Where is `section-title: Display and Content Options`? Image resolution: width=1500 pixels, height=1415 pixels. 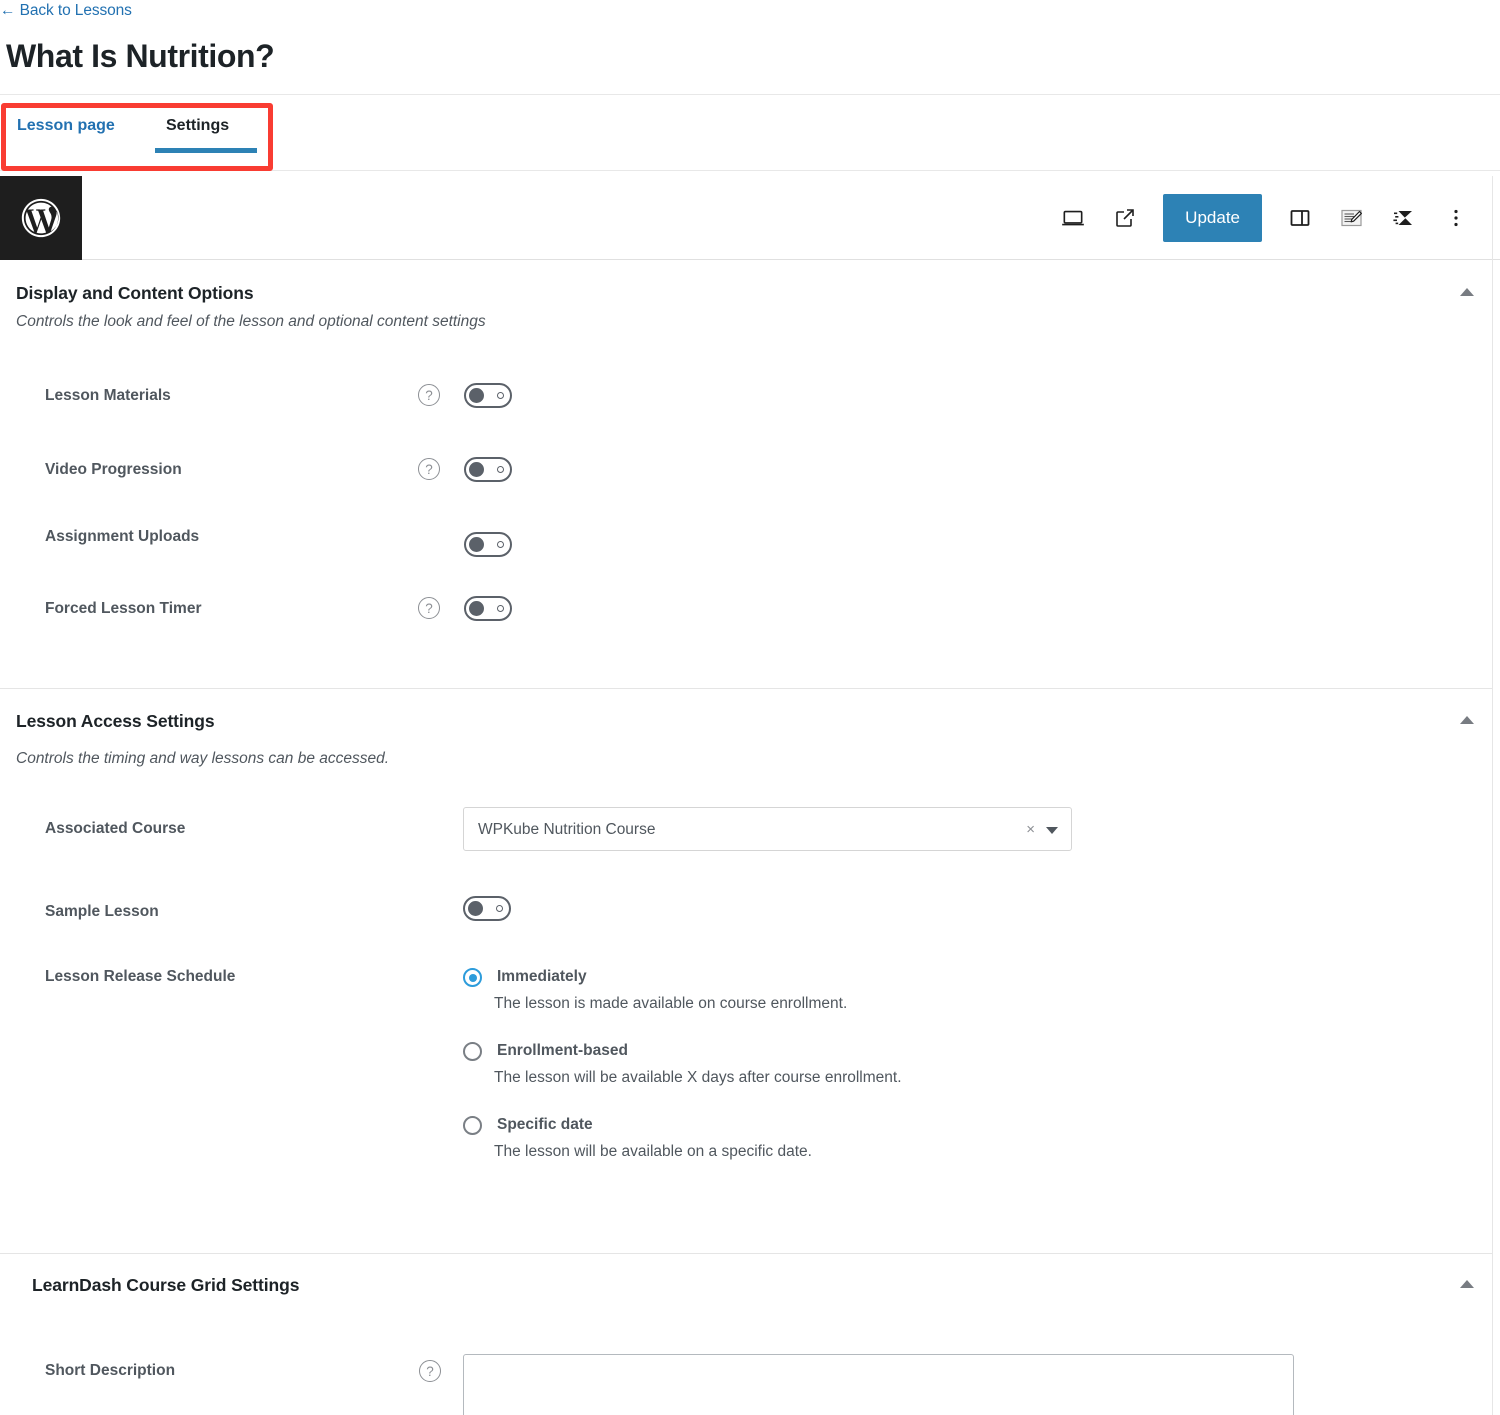 section-title: Display and Content Options is located at coordinates (135, 293).